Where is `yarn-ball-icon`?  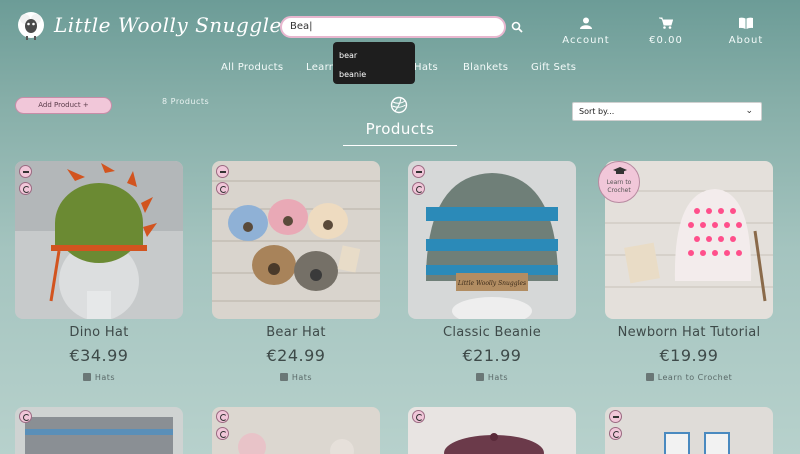 yarn-ball-icon is located at coordinates (399, 105).